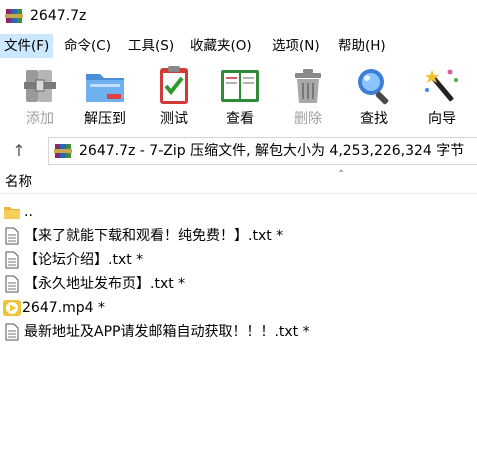 The height and width of the screenshot is (467, 477). I want to click on file-name: 最新地址及APP请发邮箱自动获取！！！.txt *, so click(167, 332).